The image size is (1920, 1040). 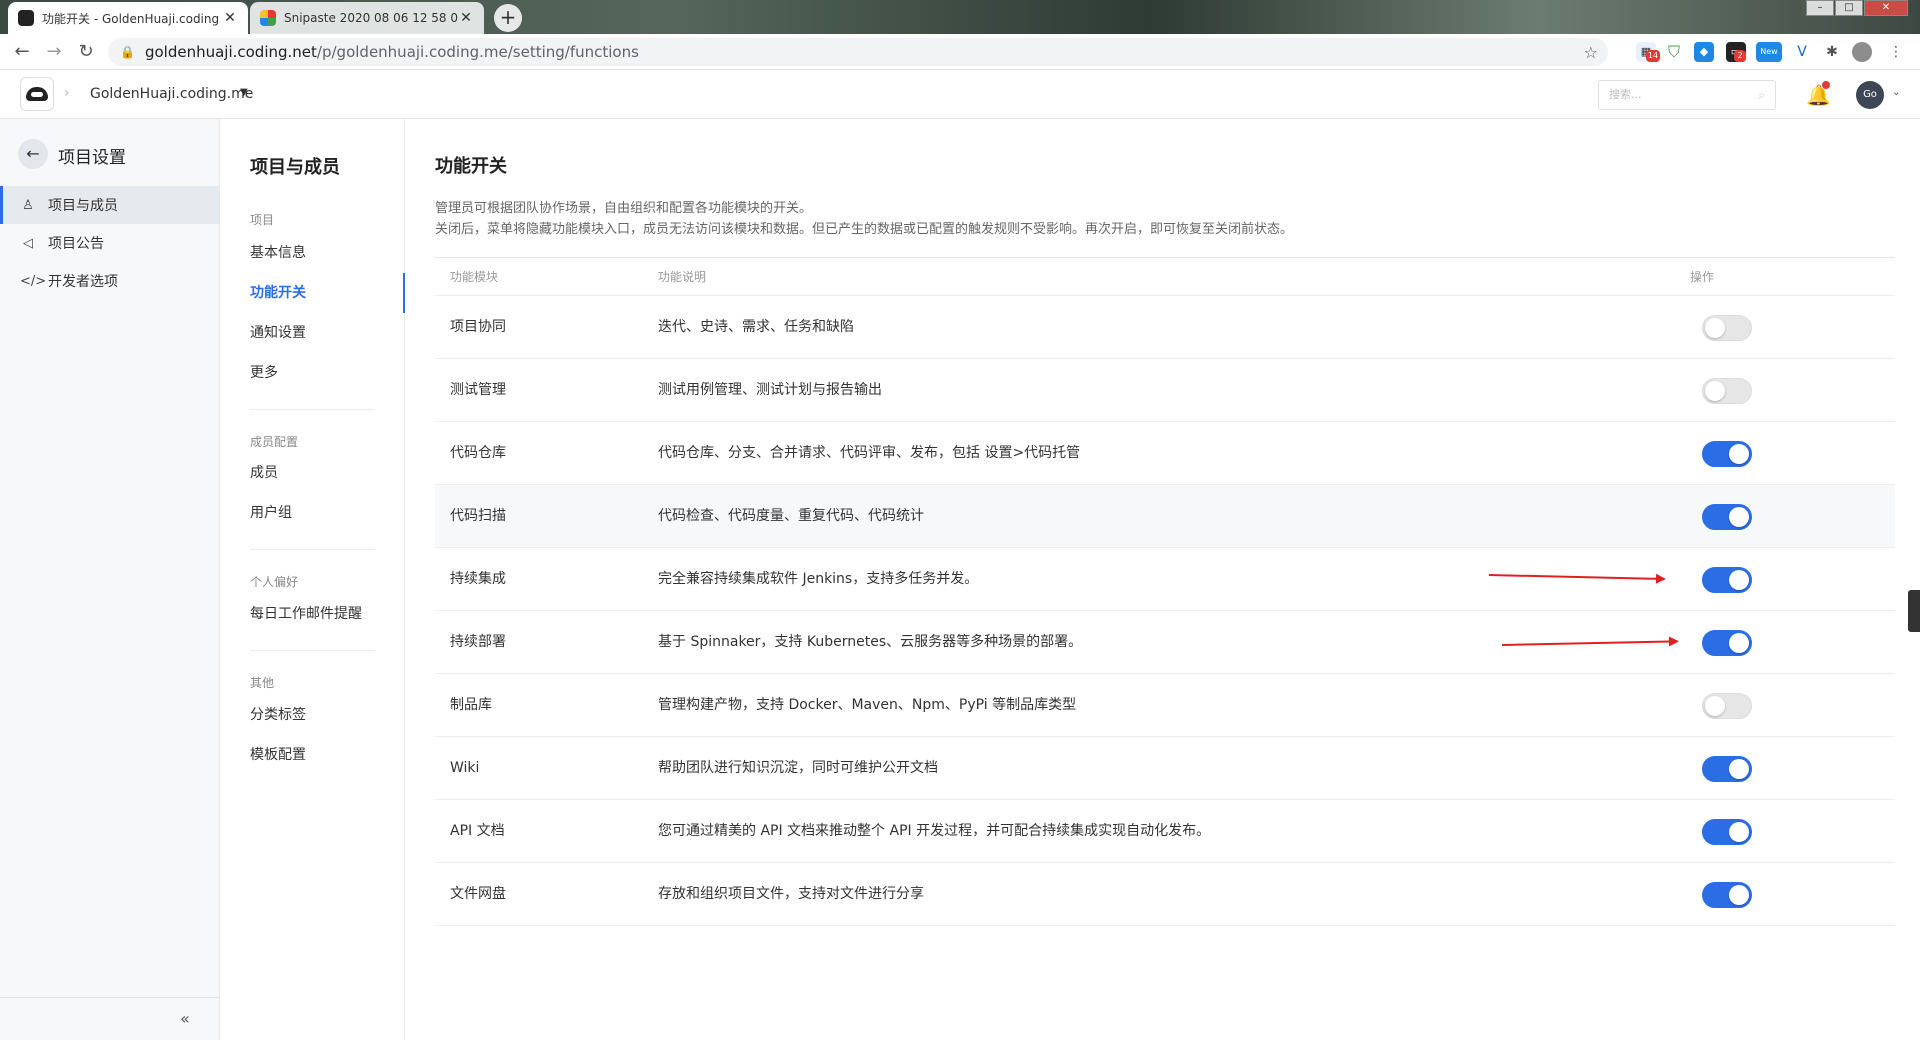 What do you see at coordinates (171, 94) in the screenshot?
I see `project-switcher: GoldenHuaji.coding.me` at bounding box center [171, 94].